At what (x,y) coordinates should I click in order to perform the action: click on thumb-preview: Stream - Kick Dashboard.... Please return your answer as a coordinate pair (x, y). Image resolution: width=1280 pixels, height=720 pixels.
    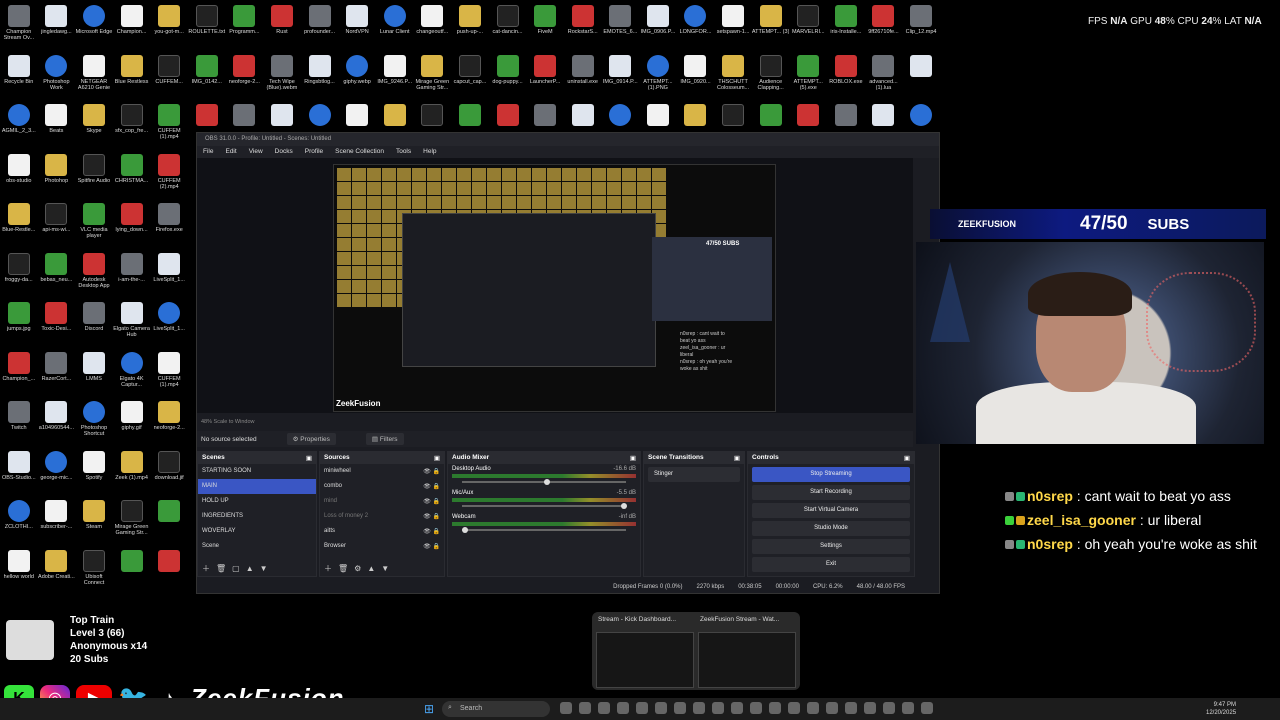
    Looking at the image, I should click on (645, 652).